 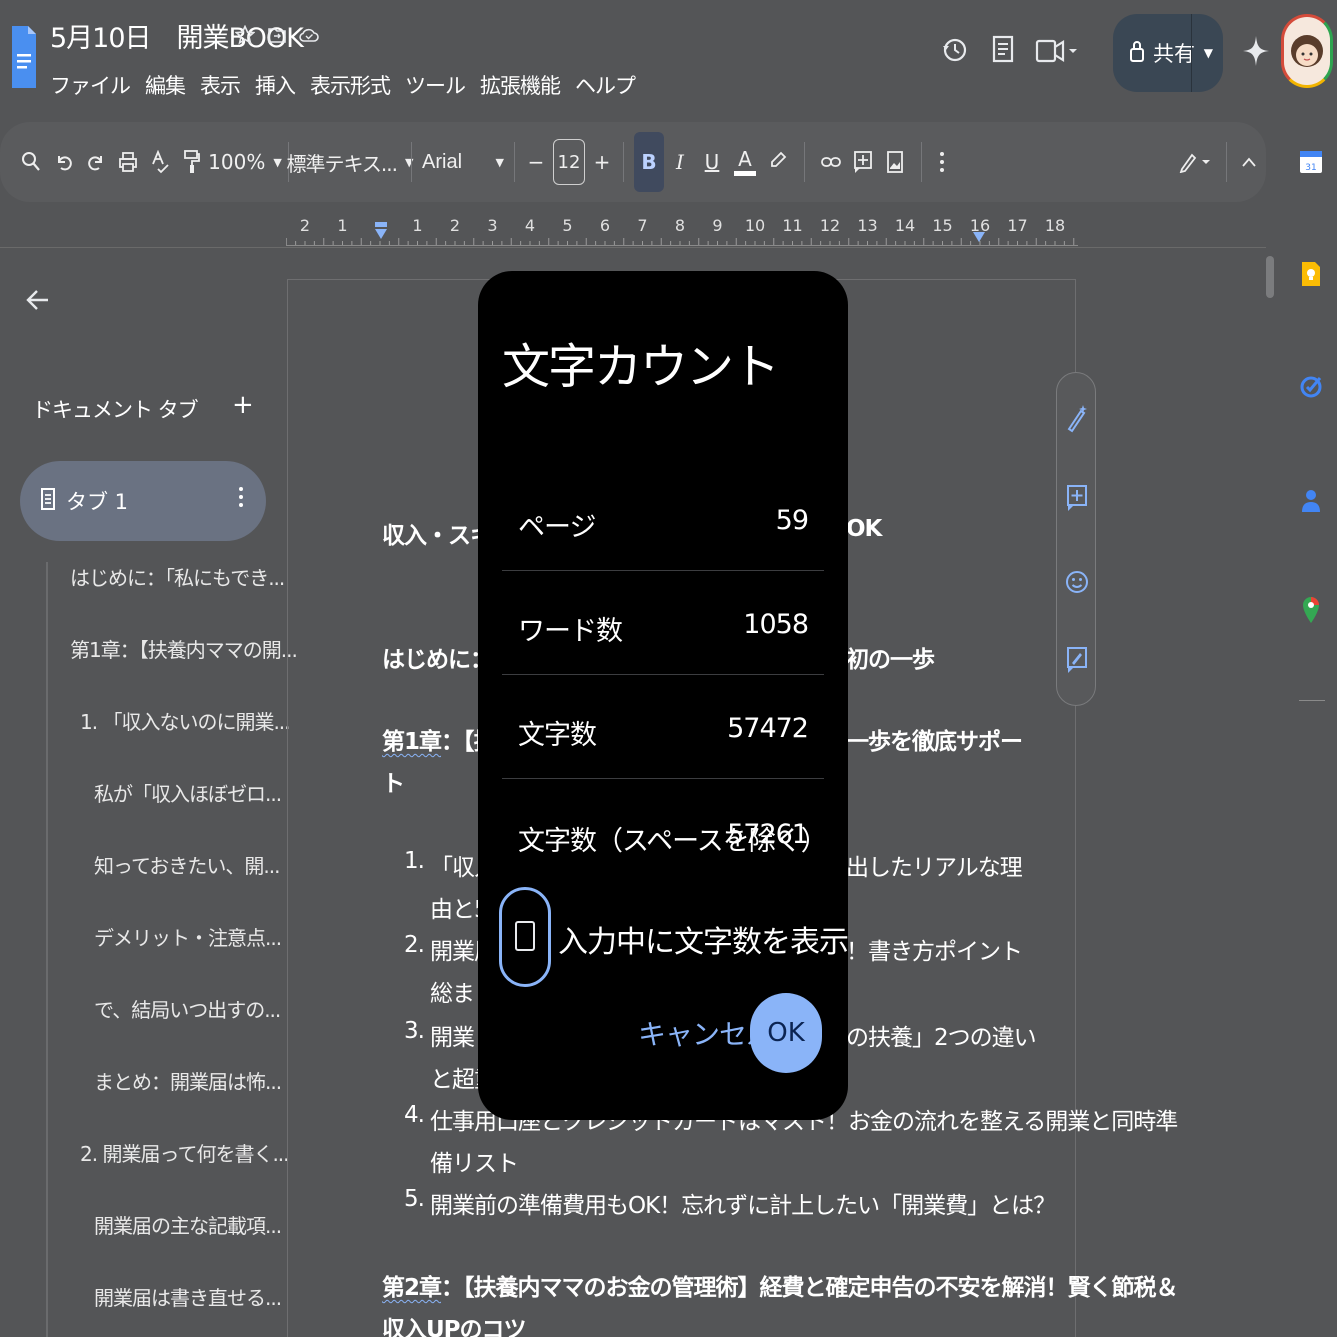 What do you see at coordinates (633, 162) in the screenshot?
I see `toolbar: 100% ▼ 標準テキス... ▼ Arial ▼ − 12 + B I U A` at bounding box center [633, 162].